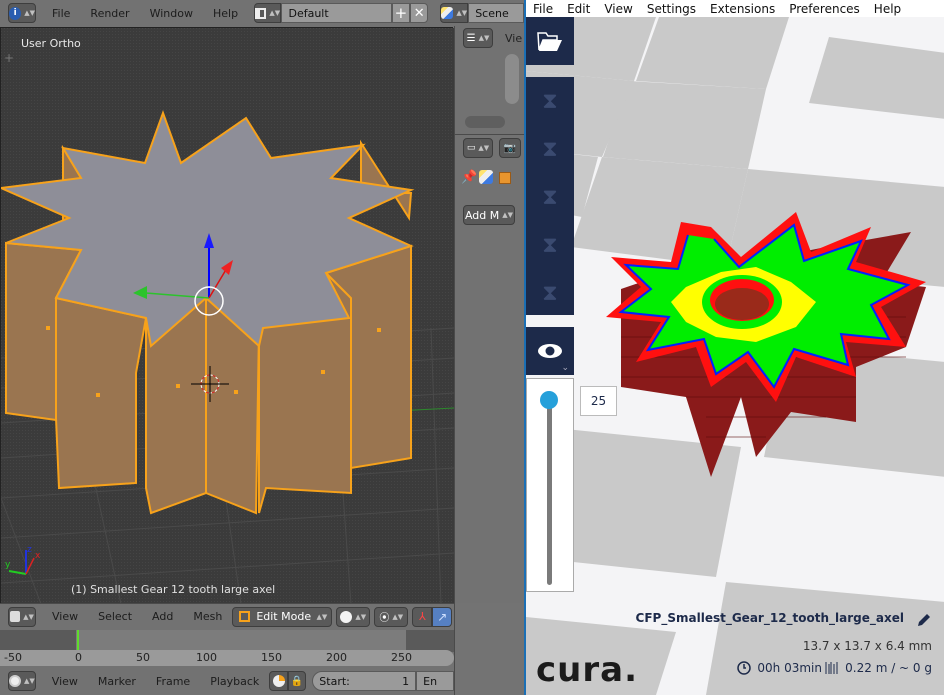  I want to click on menu-extensions: Extensions, so click(742, 9).